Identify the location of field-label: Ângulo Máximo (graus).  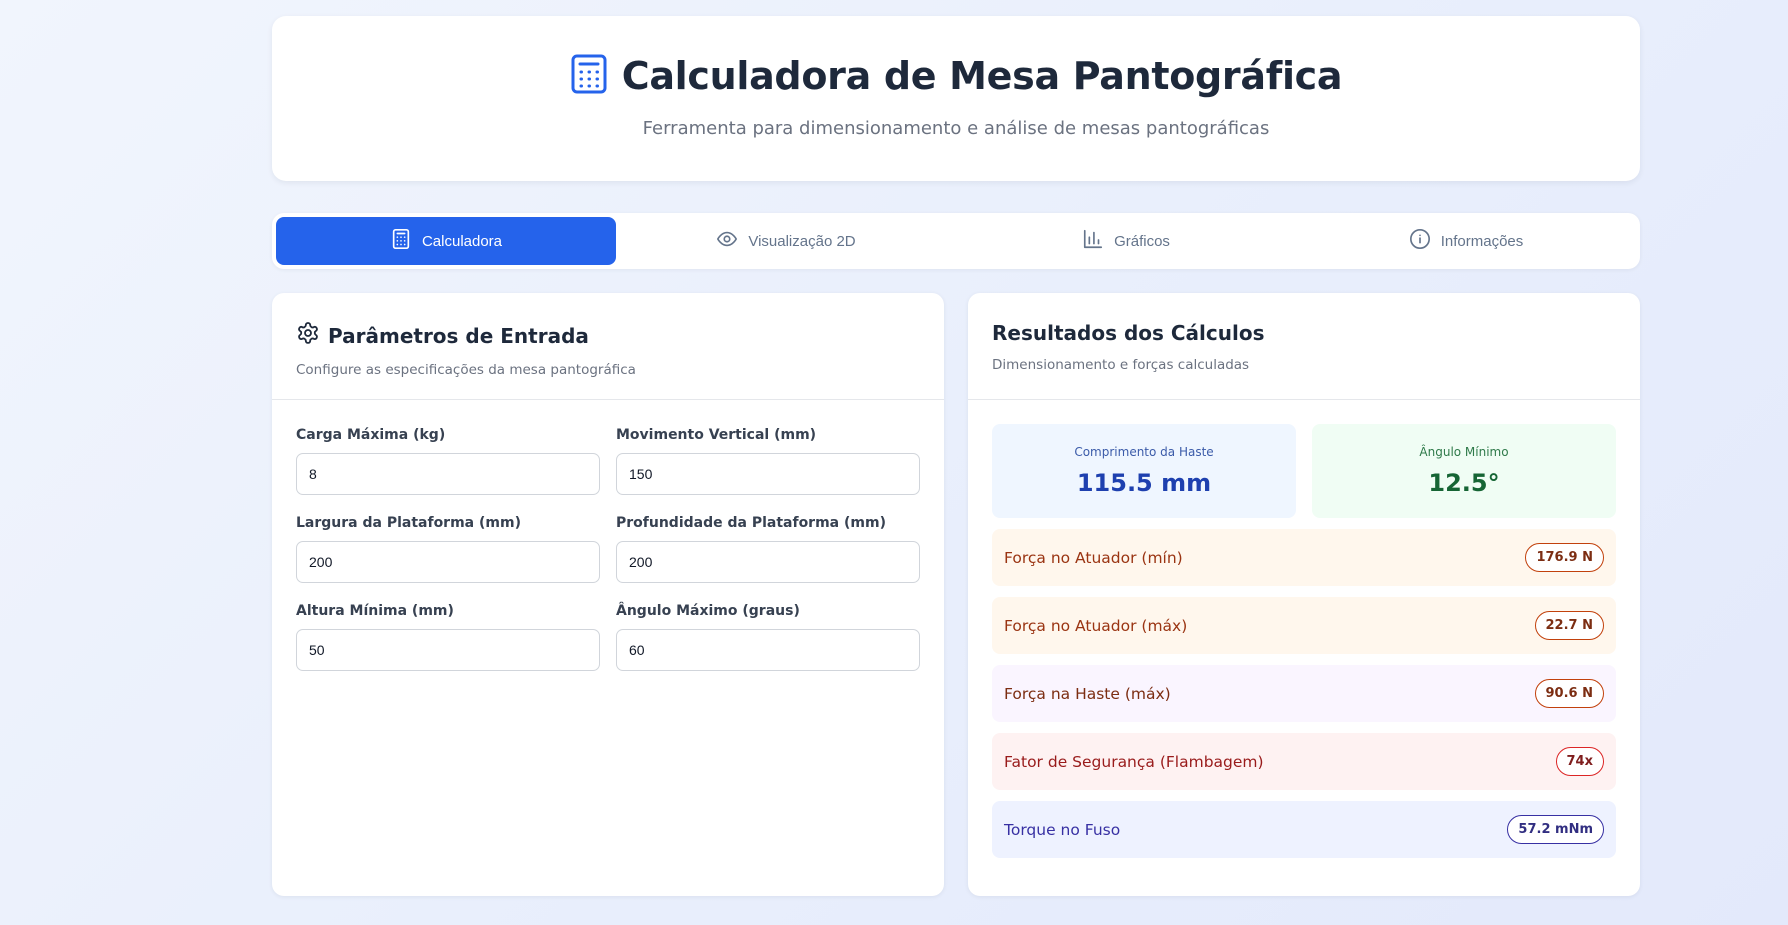
(708, 611).